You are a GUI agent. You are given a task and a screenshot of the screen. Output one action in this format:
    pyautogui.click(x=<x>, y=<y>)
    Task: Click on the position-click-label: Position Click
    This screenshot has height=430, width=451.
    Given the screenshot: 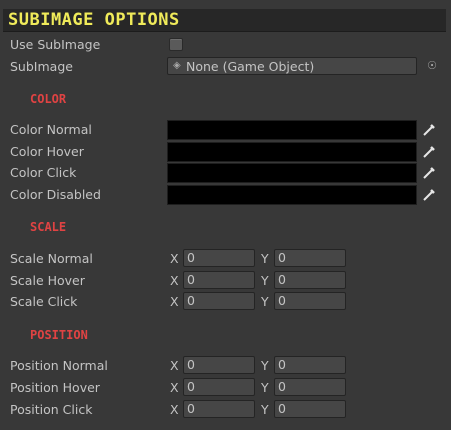 What is the action you would take?
    pyautogui.click(x=51, y=409)
    